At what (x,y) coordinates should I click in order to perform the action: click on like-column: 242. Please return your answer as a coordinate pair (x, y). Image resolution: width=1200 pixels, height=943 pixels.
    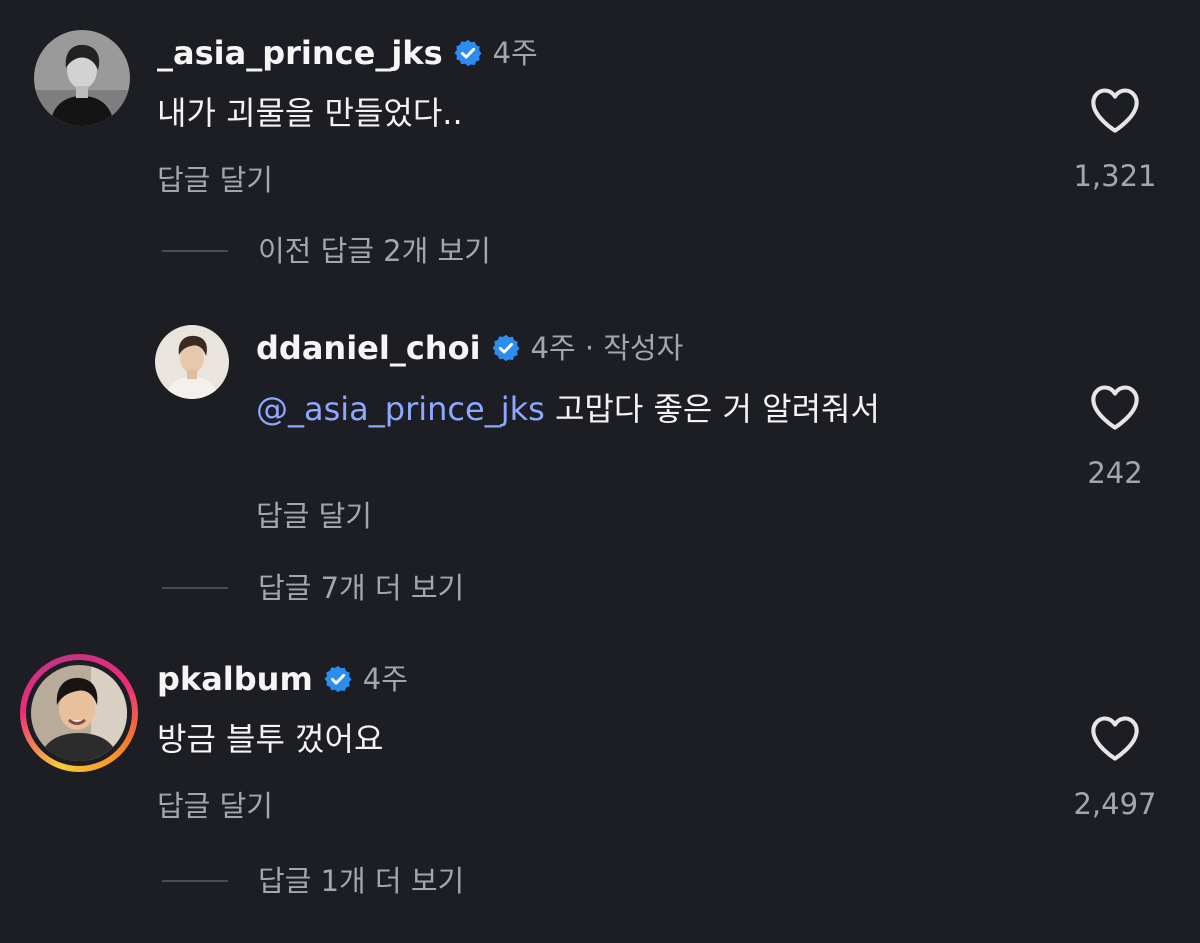
    Looking at the image, I should click on (1115, 438).